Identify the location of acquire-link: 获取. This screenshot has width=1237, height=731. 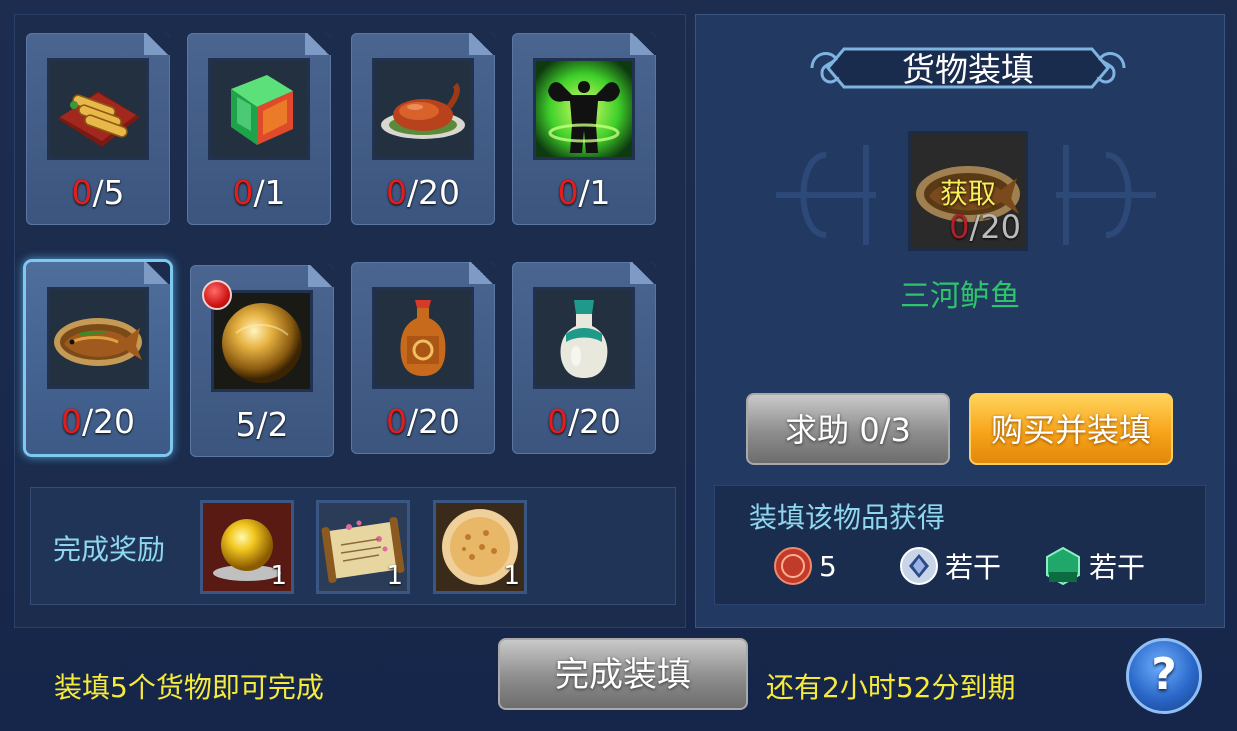
(968, 192).